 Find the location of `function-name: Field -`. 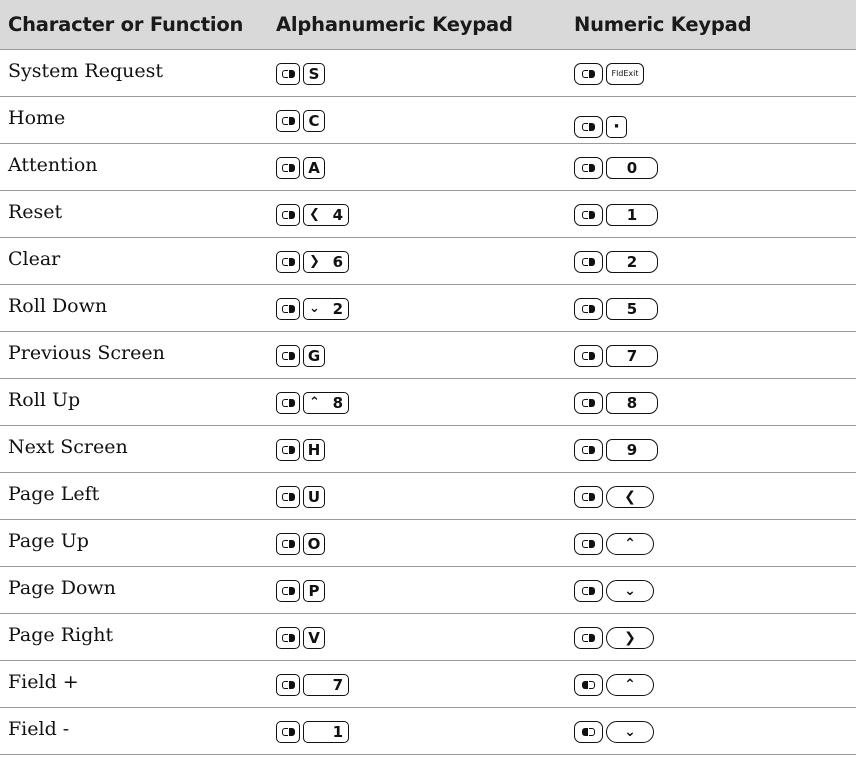

function-name: Field - is located at coordinates (39, 728).